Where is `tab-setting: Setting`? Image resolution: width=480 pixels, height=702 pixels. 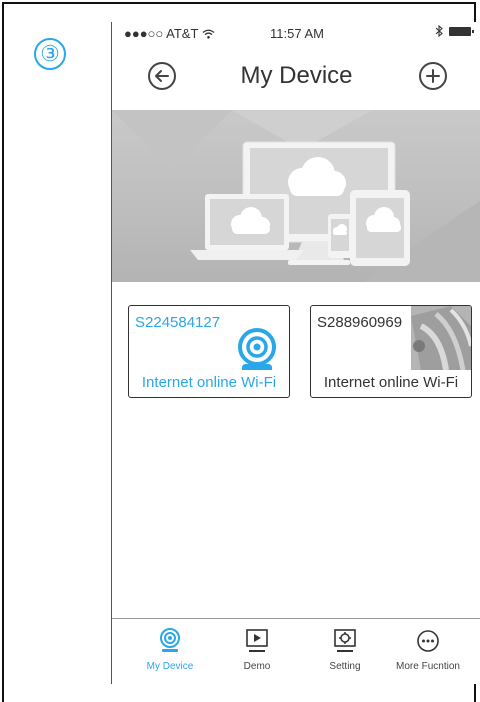
tab-setting: Setting is located at coordinates (345, 649).